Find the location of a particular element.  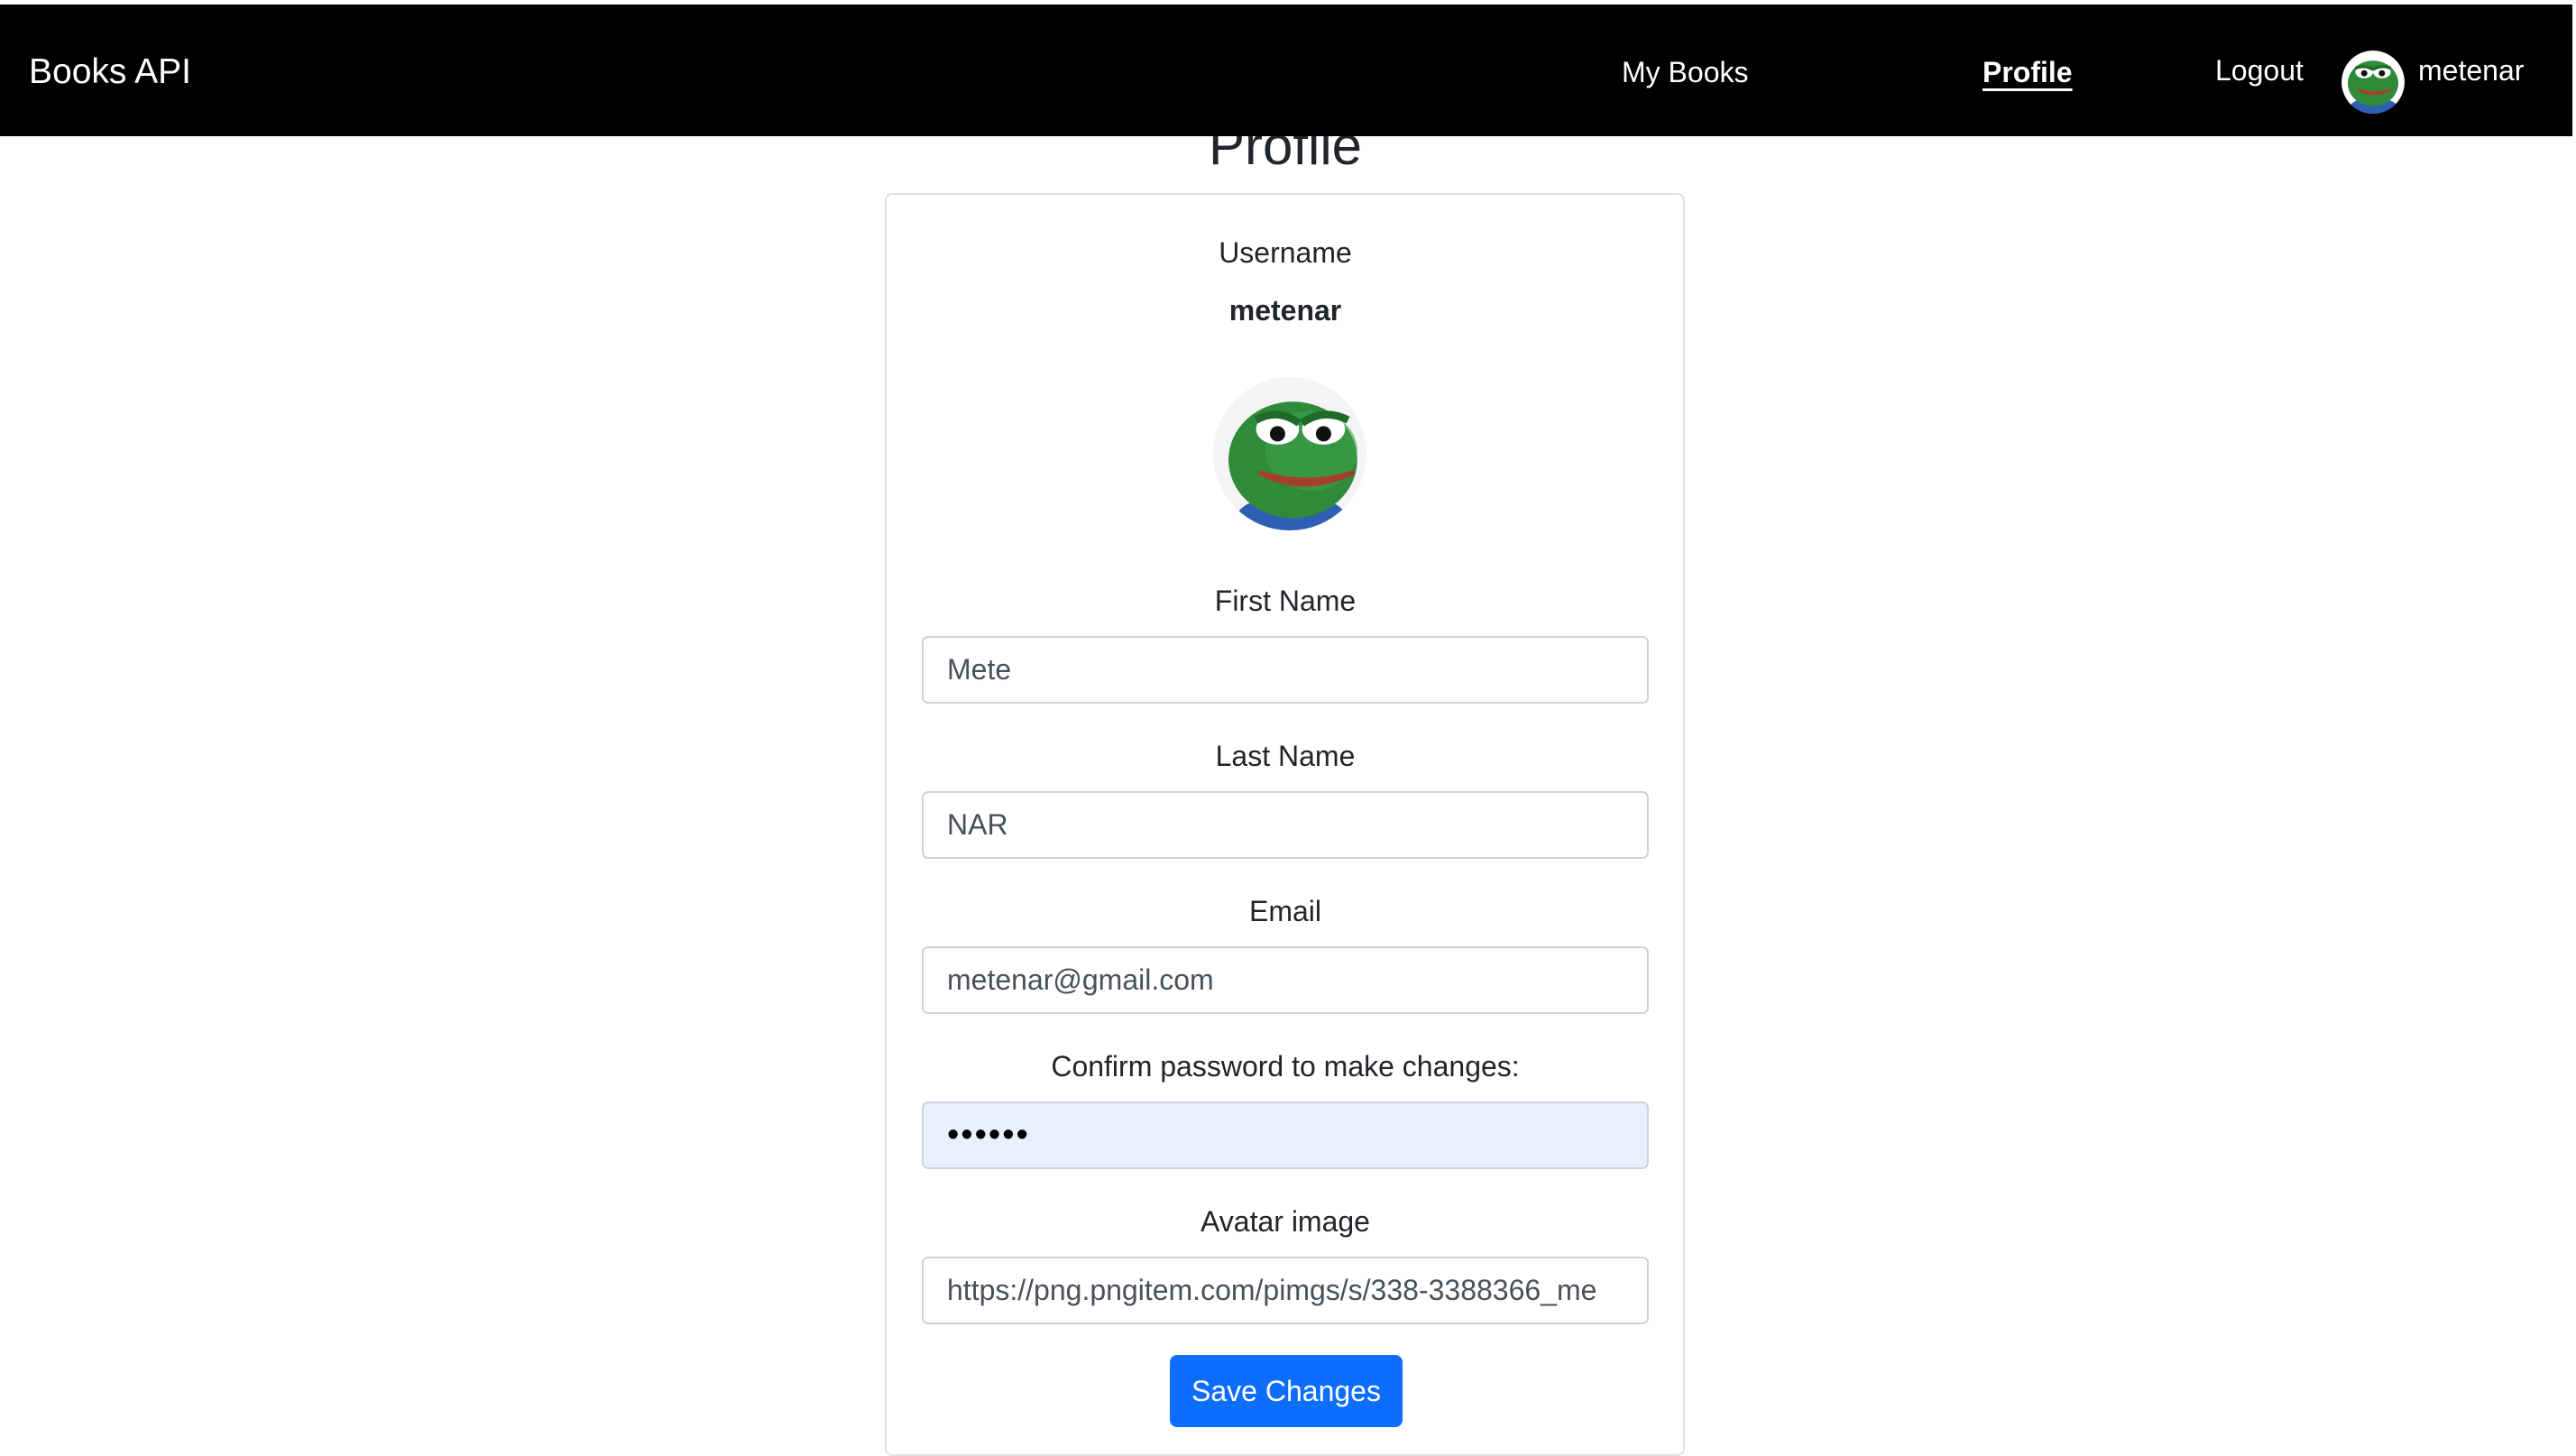

email-label: Email is located at coordinates (1284, 911).